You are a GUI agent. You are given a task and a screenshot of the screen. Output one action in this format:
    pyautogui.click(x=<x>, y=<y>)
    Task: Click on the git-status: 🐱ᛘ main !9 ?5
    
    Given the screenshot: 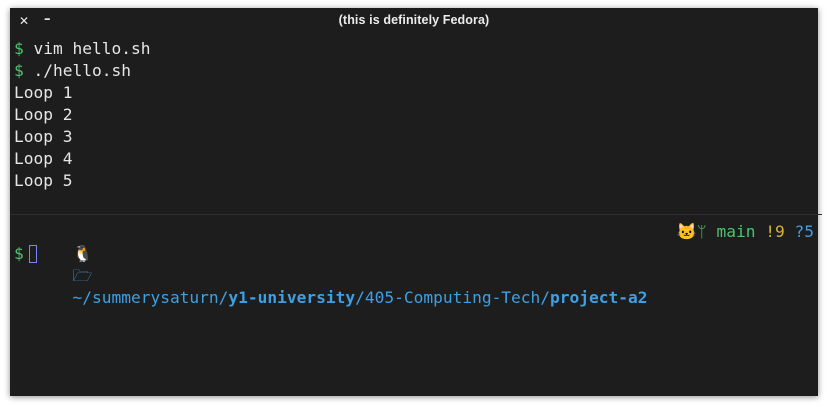 What is the action you would take?
    pyautogui.click(x=745, y=232)
    